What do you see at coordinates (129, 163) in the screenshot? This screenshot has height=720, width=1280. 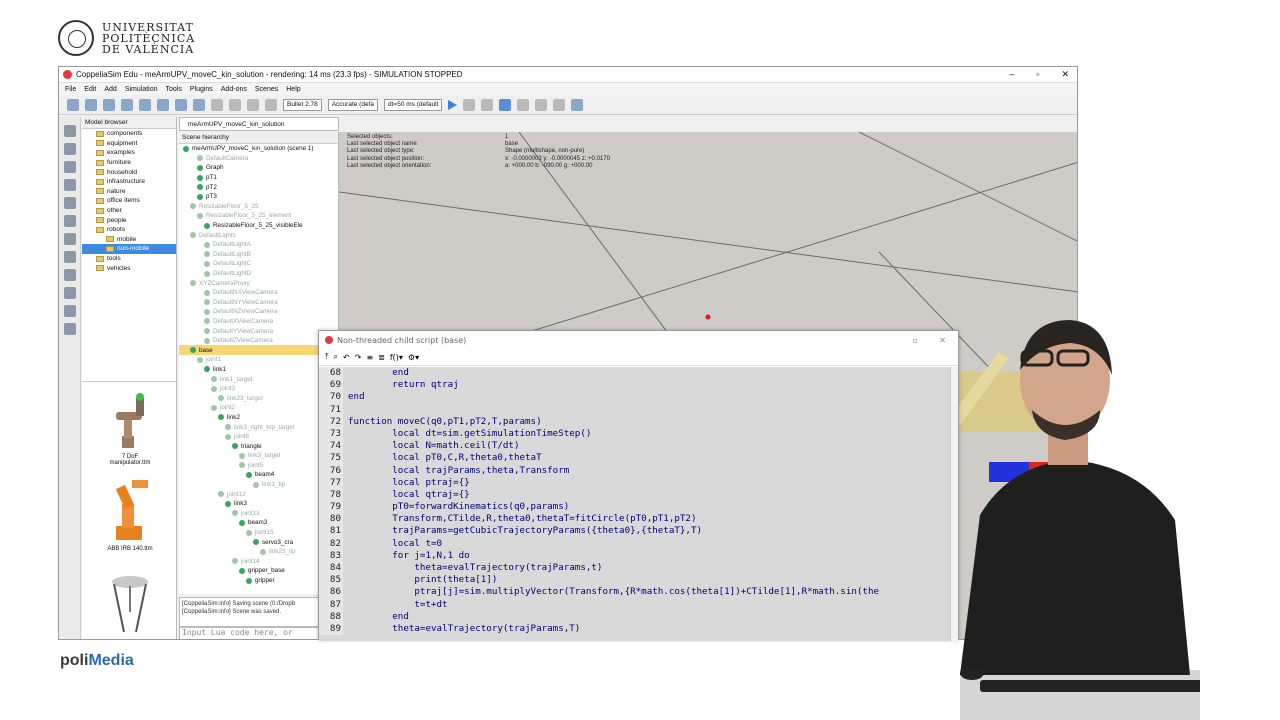 I see `model-folder-furniture: furniture` at bounding box center [129, 163].